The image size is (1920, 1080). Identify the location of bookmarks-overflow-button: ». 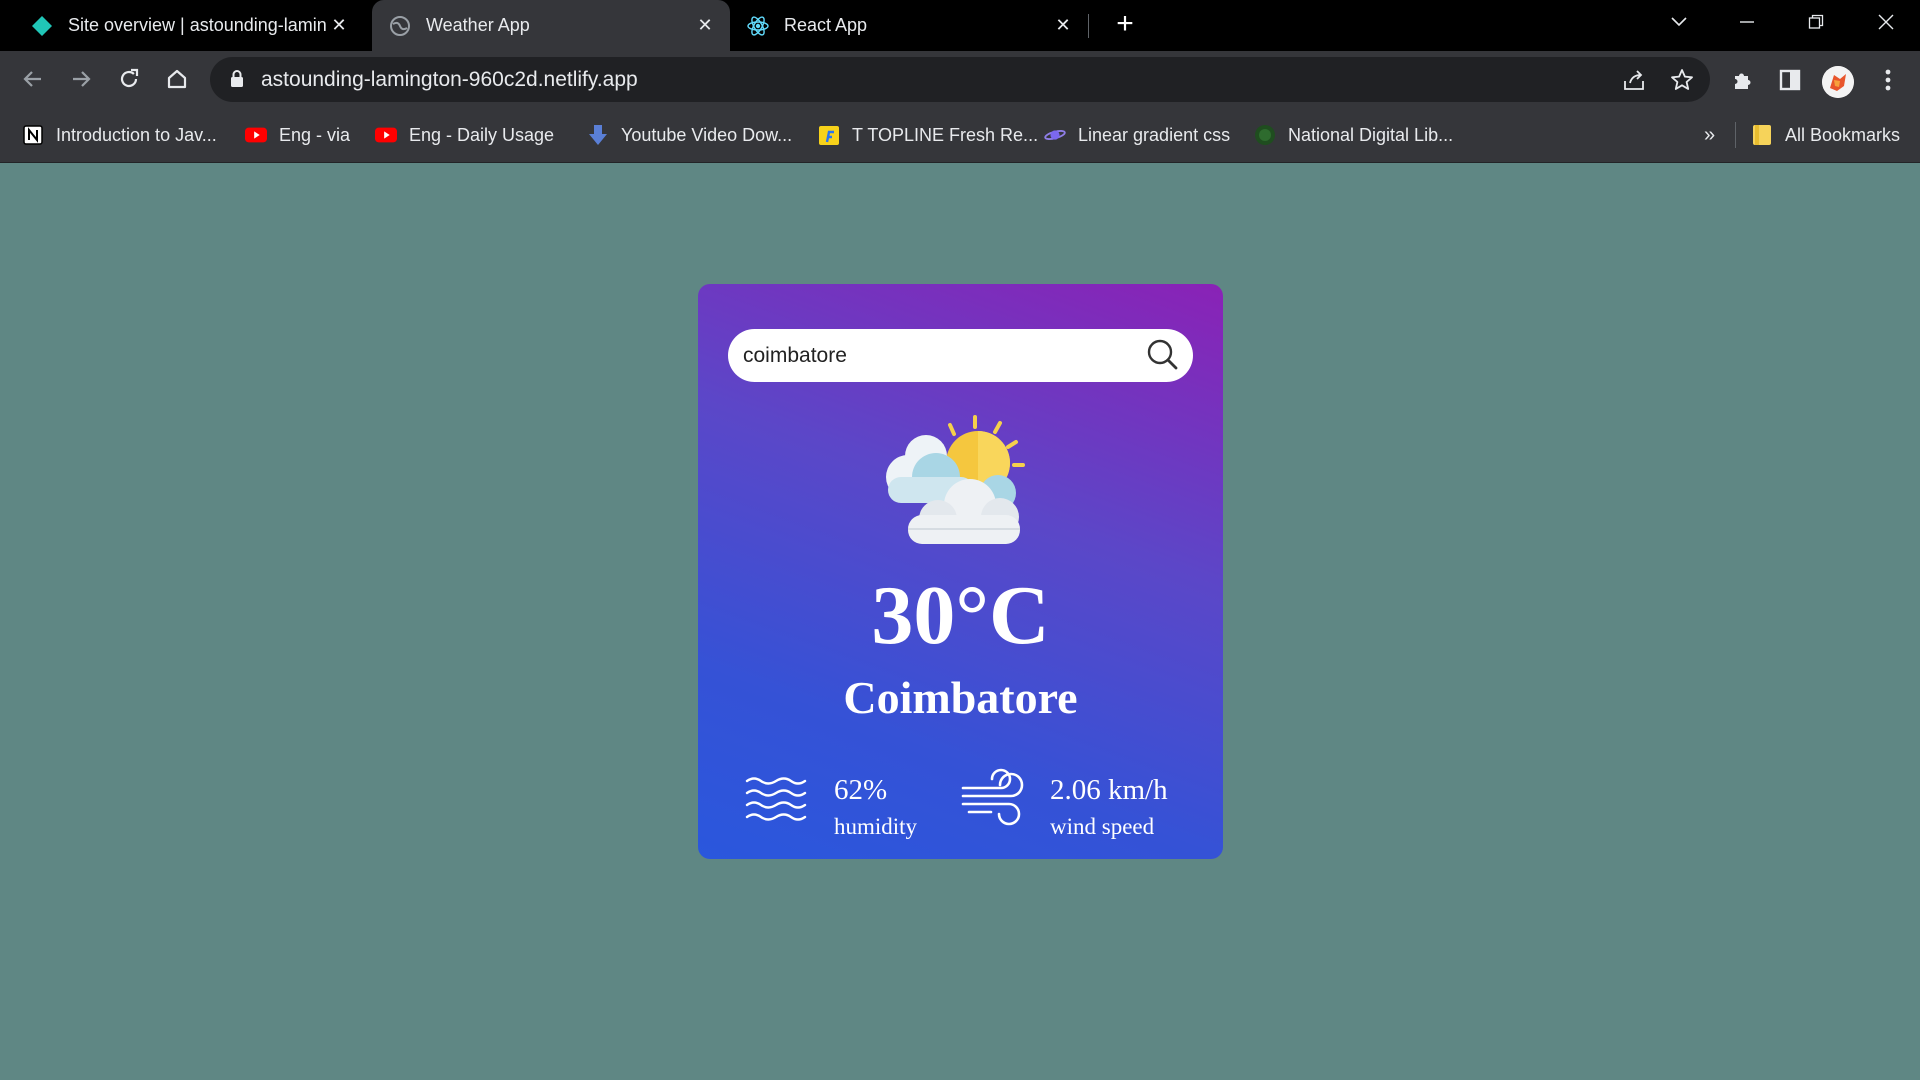
(1709, 135).